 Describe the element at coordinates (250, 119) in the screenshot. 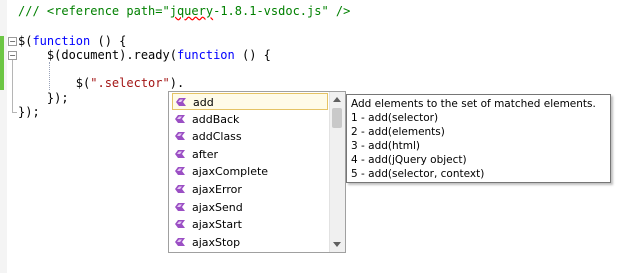

I see `completion-item: addBack` at that location.